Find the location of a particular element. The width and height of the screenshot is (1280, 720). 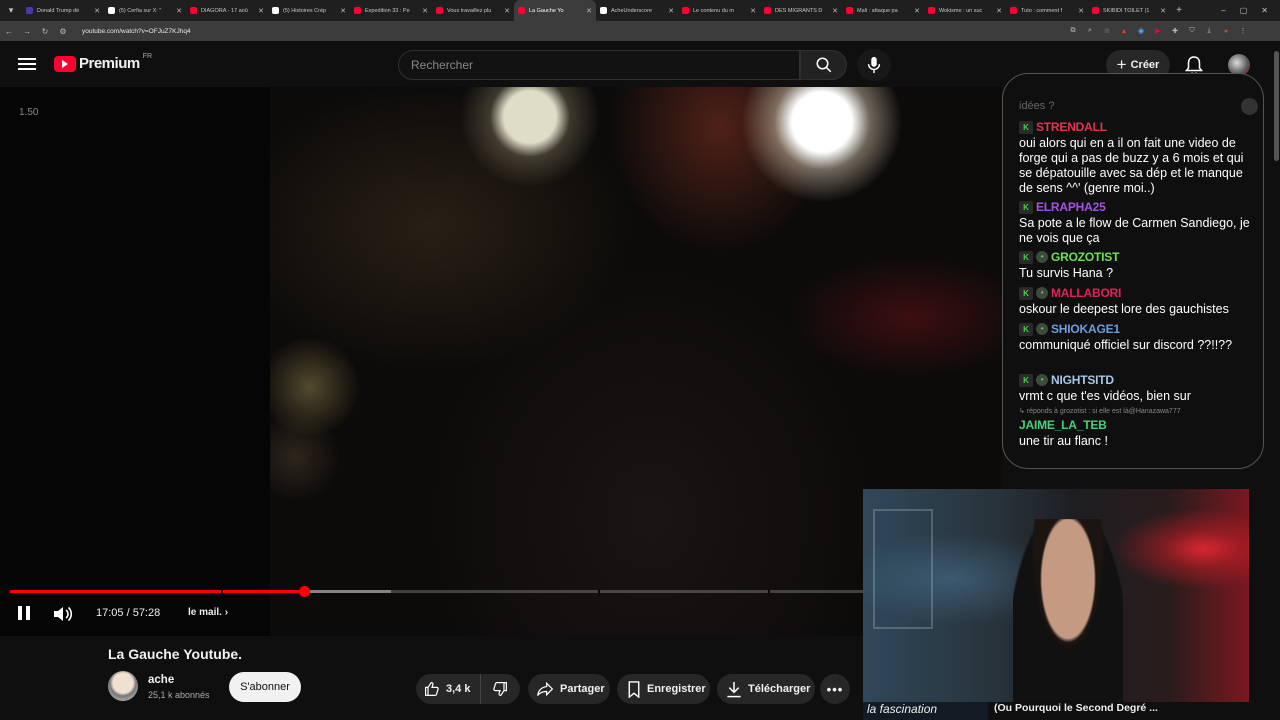

browser-tab: Expedition 33 : Pe ✕ is located at coordinates (391, 10).